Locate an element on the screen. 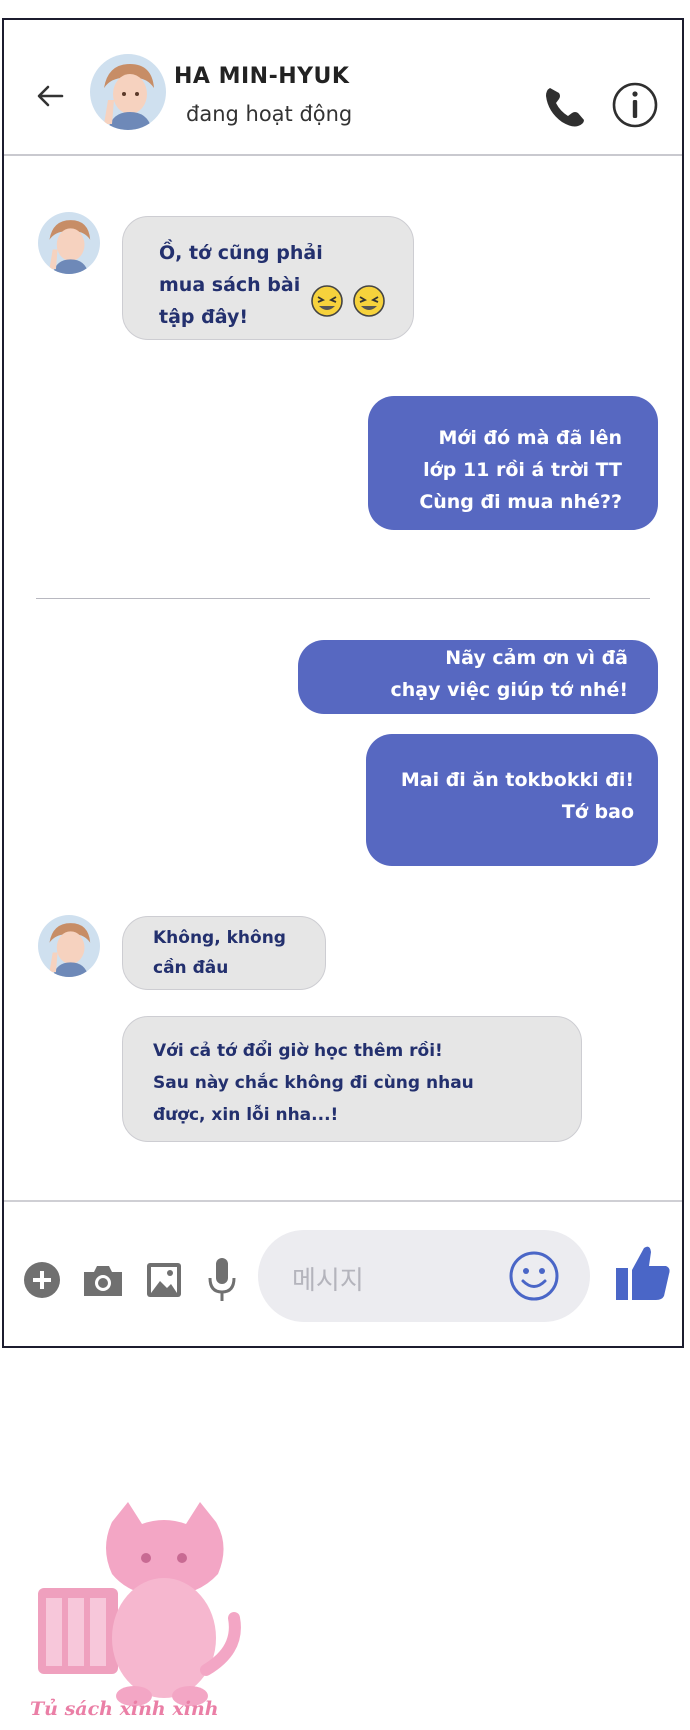 The height and width of the screenshot is (1730, 690). composer-divider is located at coordinates (343, 1201).